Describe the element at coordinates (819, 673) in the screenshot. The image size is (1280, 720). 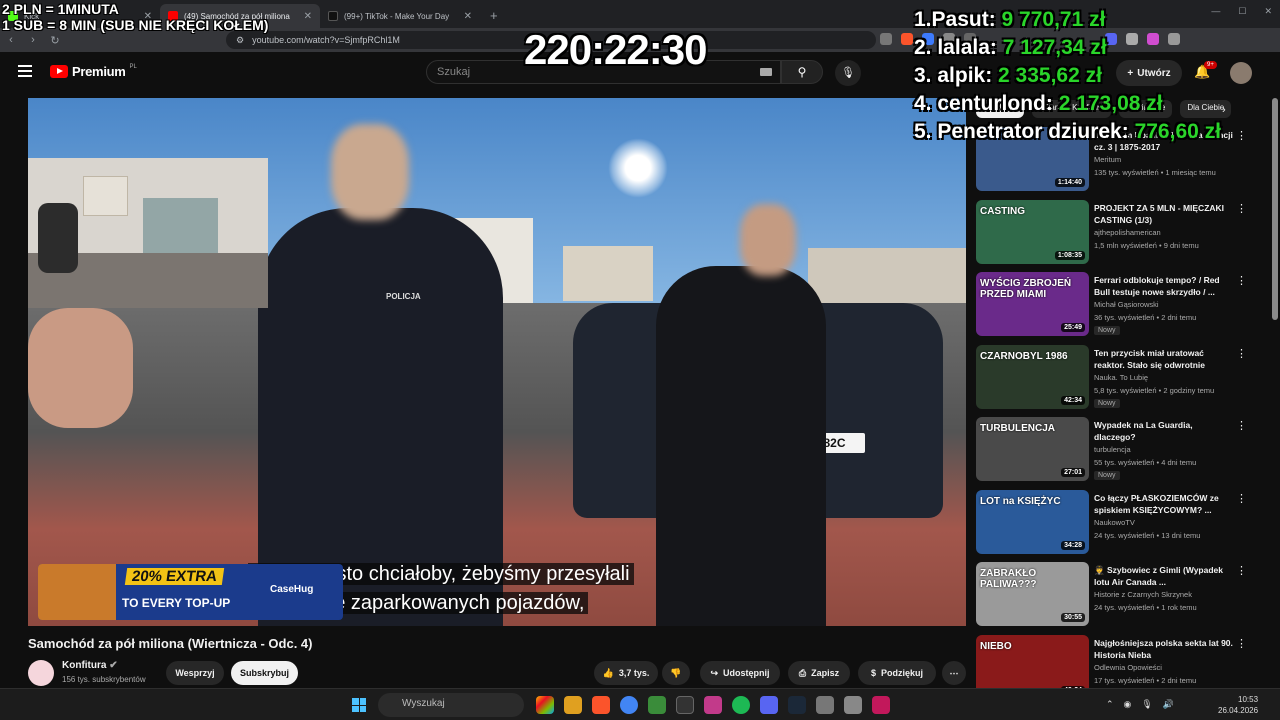
I see `save-button: ⎙ Zapisz` at that location.